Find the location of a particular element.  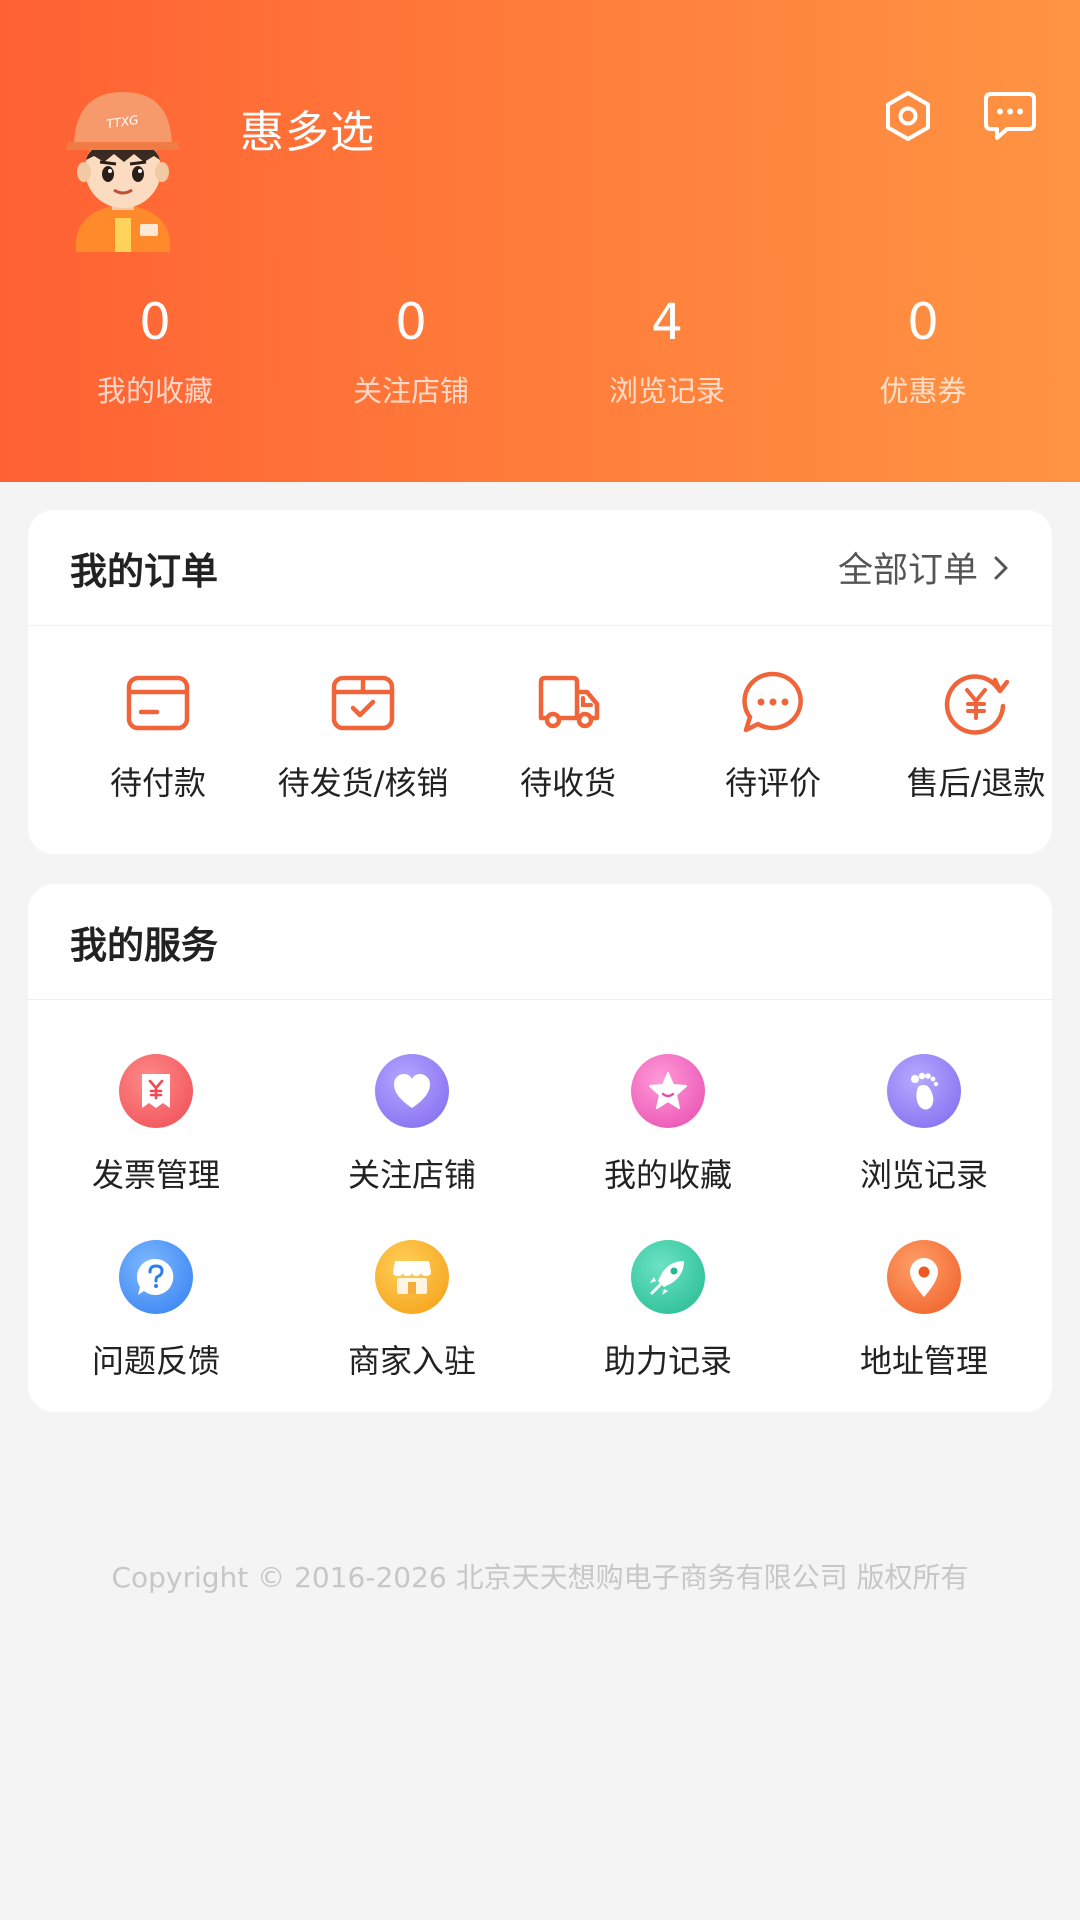

order-label: 待付款 is located at coordinates (157, 783).